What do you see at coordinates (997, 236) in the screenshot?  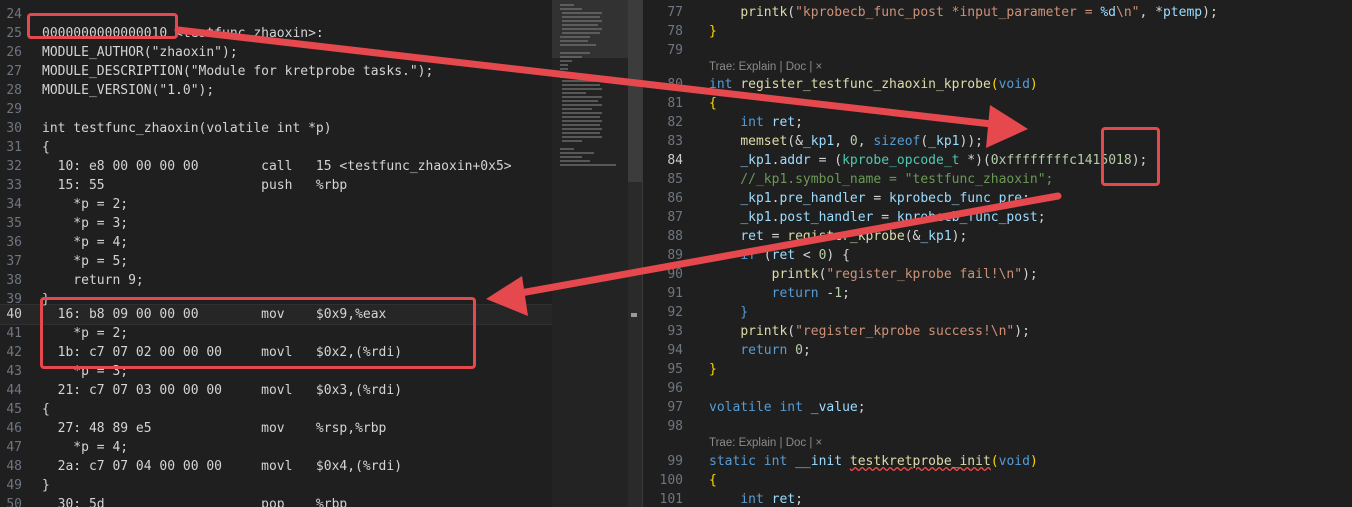 I see `code-line: 88 ret = register_kprobe(&_kp1);` at bounding box center [997, 236].